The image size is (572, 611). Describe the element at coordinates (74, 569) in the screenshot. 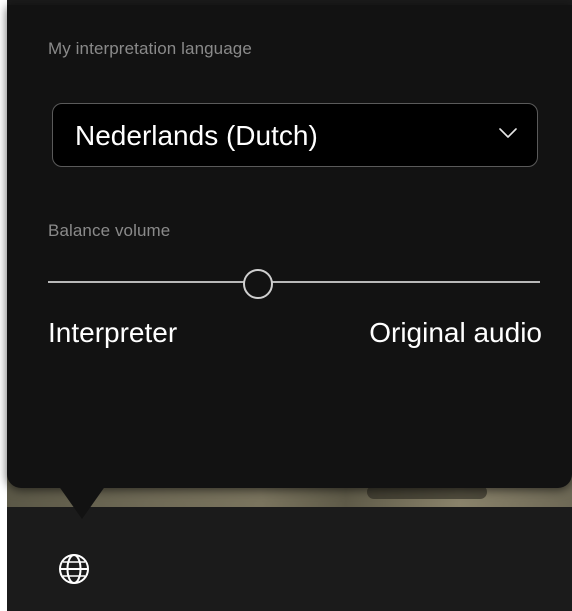

I see `globe-icon` at that location.